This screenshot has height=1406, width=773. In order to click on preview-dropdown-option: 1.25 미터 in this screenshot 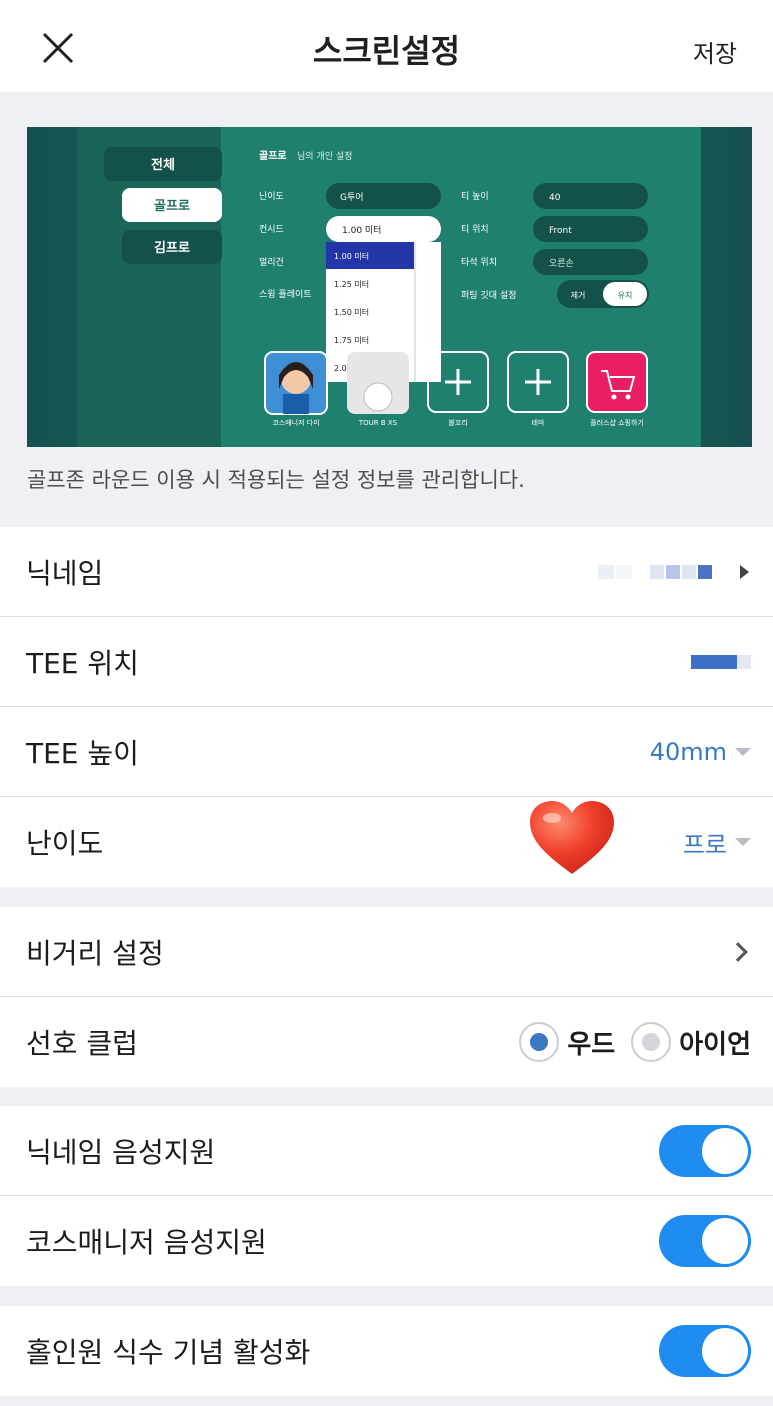, I will do `click(351, 284)`.